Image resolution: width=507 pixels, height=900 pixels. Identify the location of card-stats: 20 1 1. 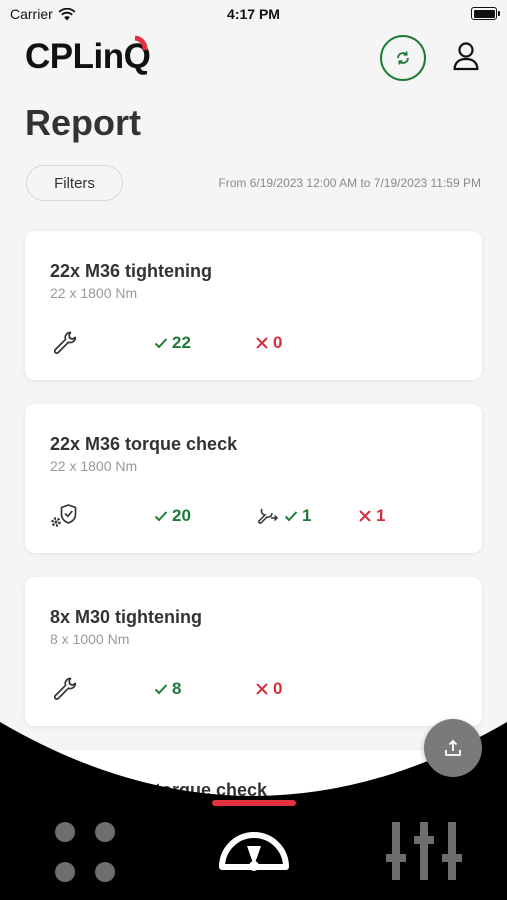
(260, 516).